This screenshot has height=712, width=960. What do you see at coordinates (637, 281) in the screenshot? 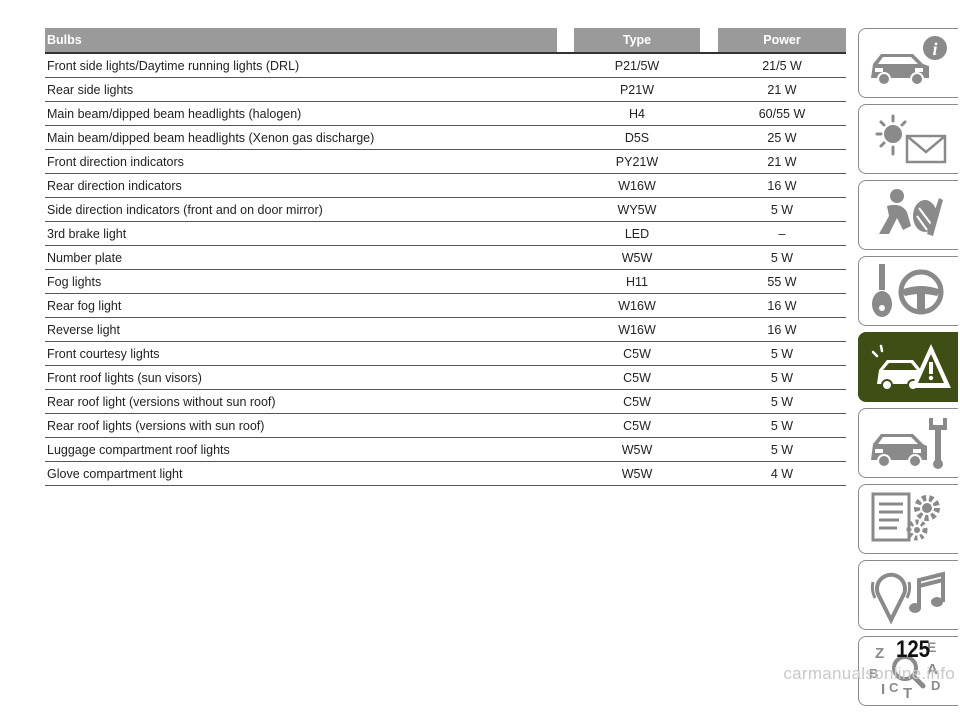
I see `bulb-type-cell: H11` at bounding box center [637, 281].